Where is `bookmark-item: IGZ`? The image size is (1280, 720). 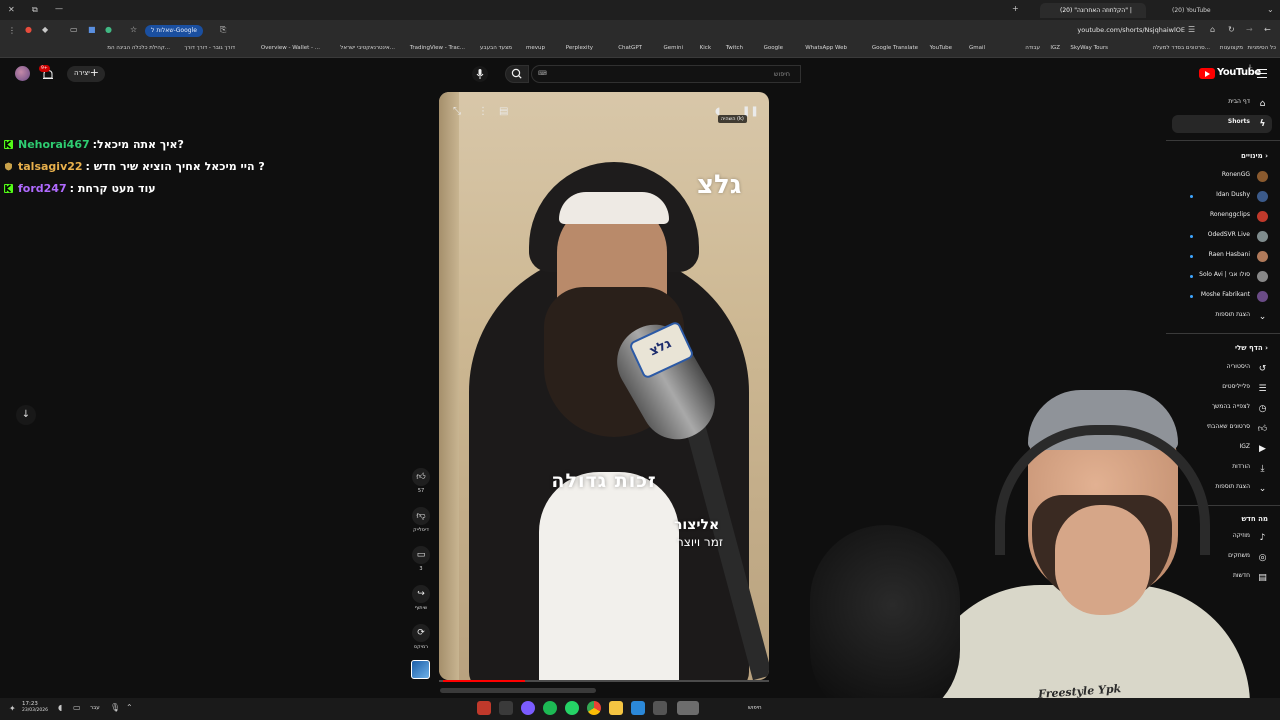 bookmark-item: IGZ is located at coordinates (1055, 48).